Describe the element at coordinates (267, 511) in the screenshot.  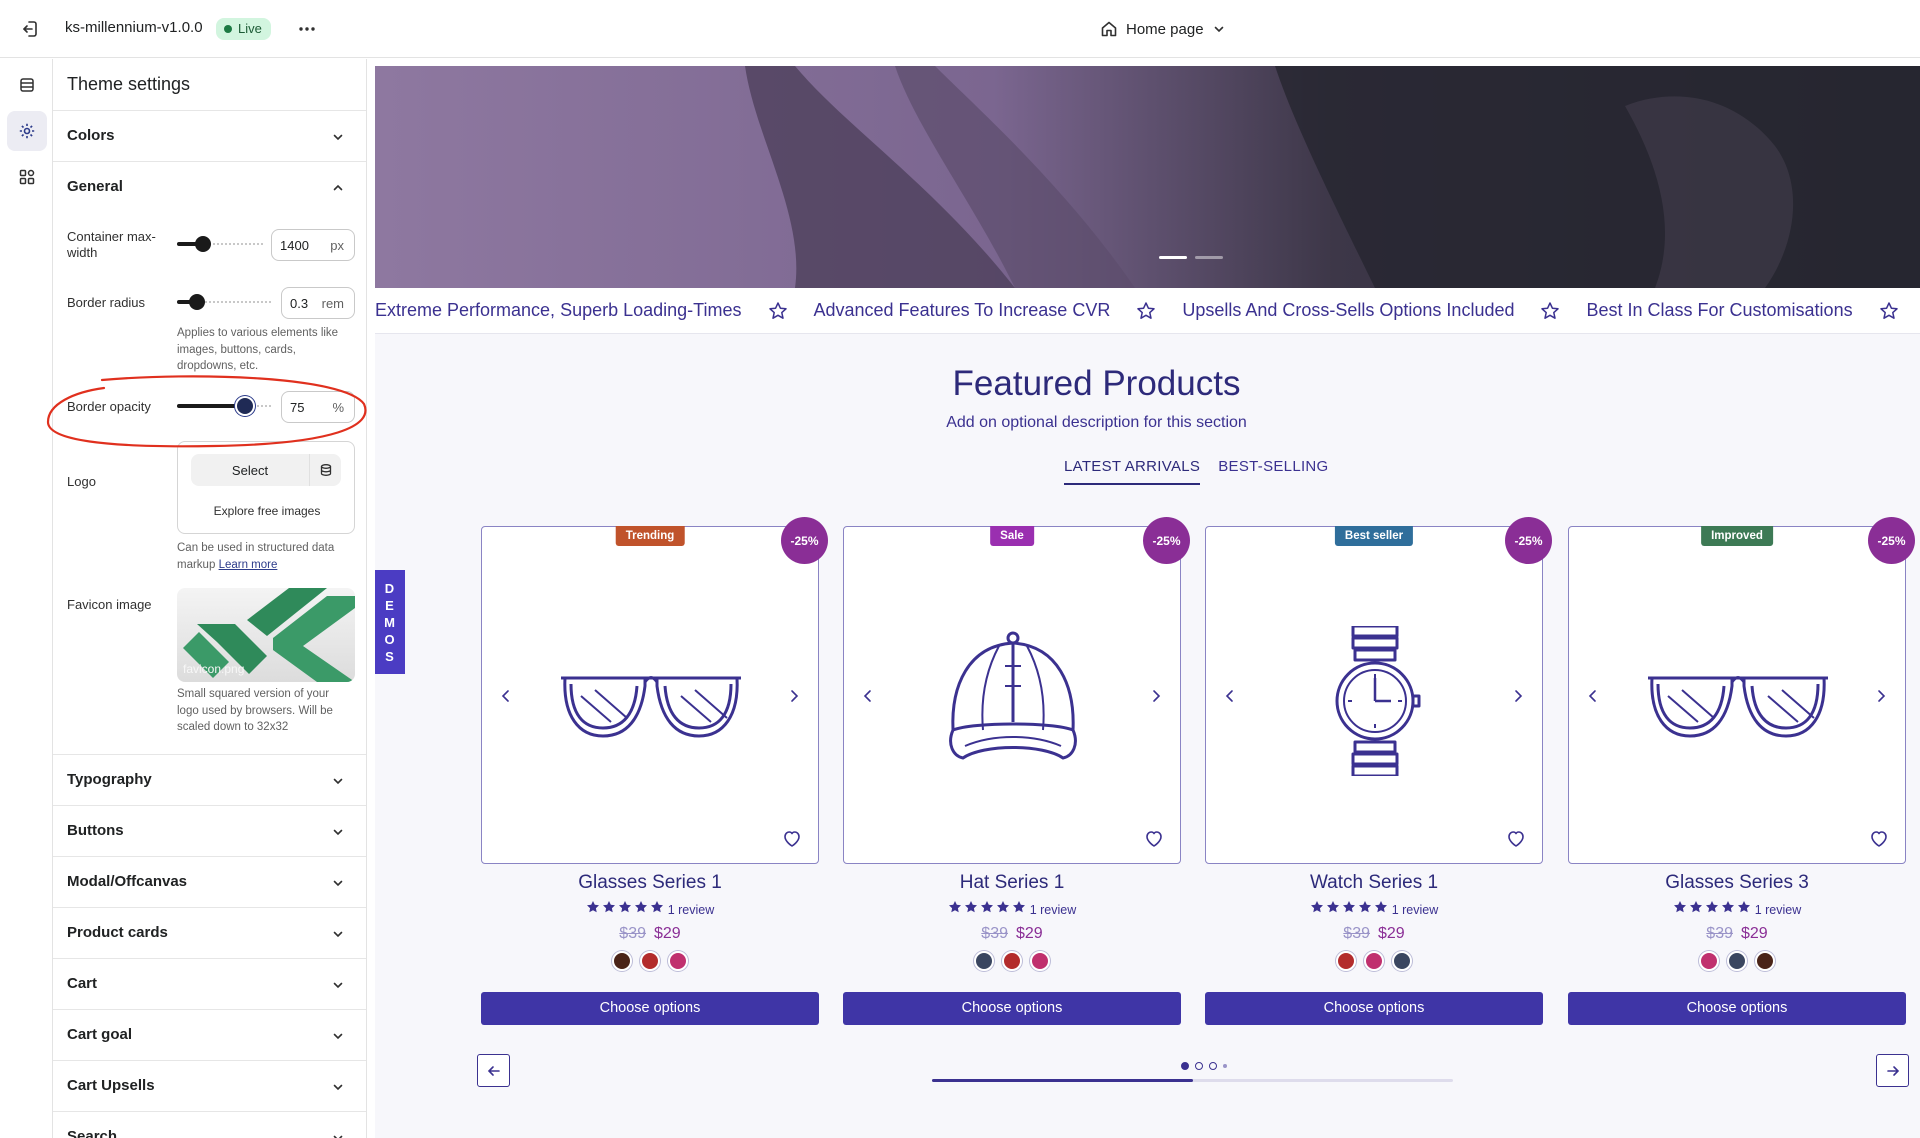
I see `explore-free-images-link: Explore free images` at that location.